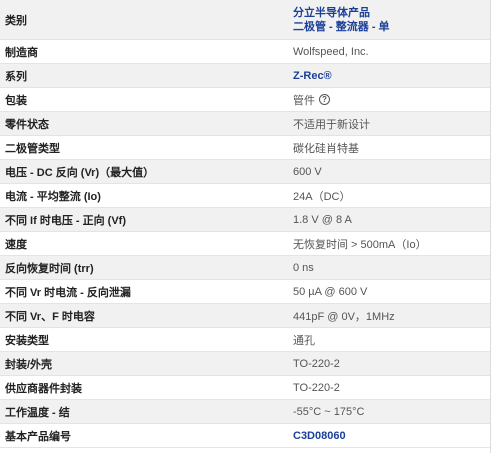 The height and width of the screenshot is (453, 493). What do you see at coordinates (304, 340) in the screenshot?
I see `mounting-type-value: 通孔` at bounding box center [304, 340].